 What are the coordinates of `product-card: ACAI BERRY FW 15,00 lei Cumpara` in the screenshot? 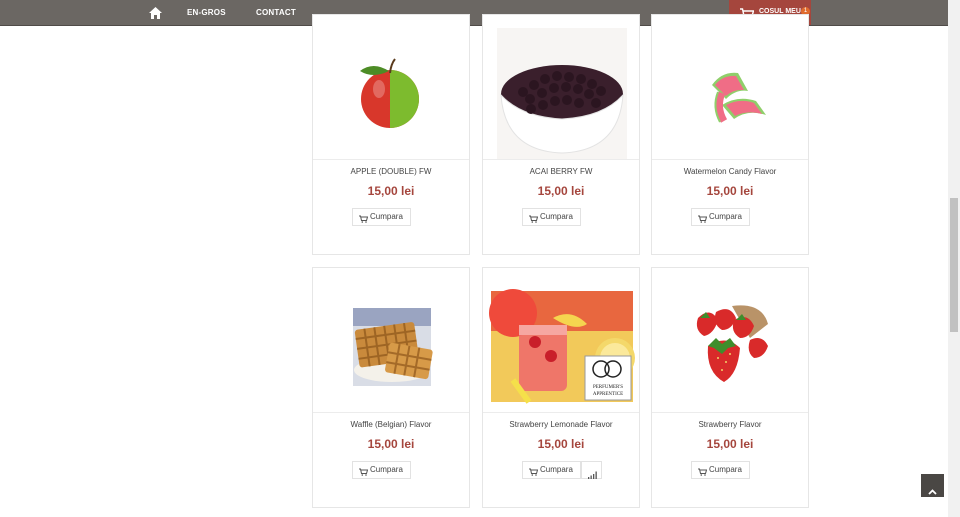 It's located at (561, 134).